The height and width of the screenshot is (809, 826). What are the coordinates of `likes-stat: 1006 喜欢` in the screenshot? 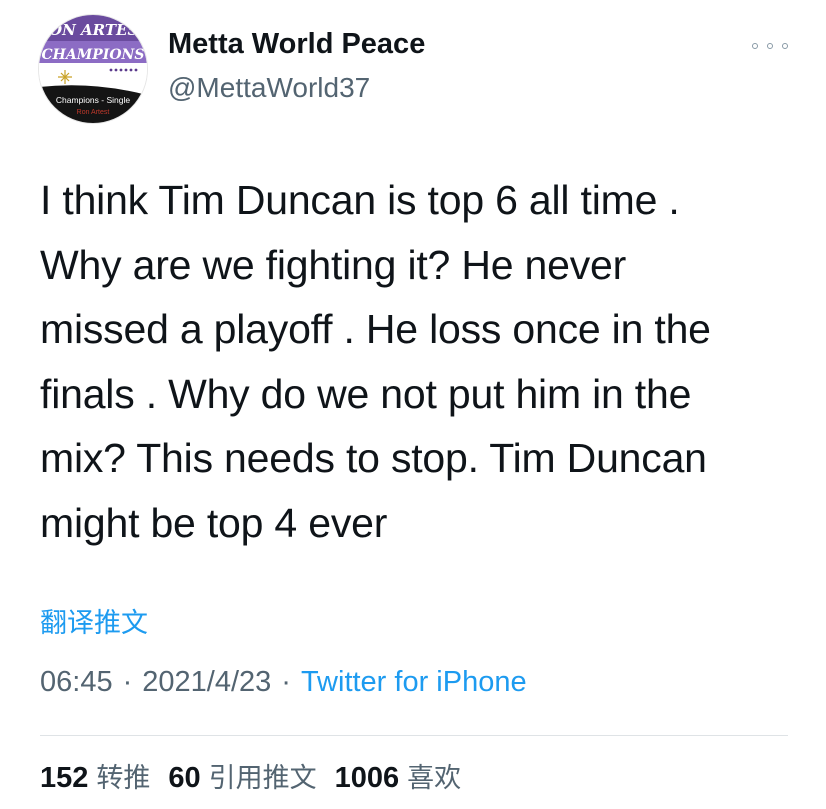 It's located at (398, 775).